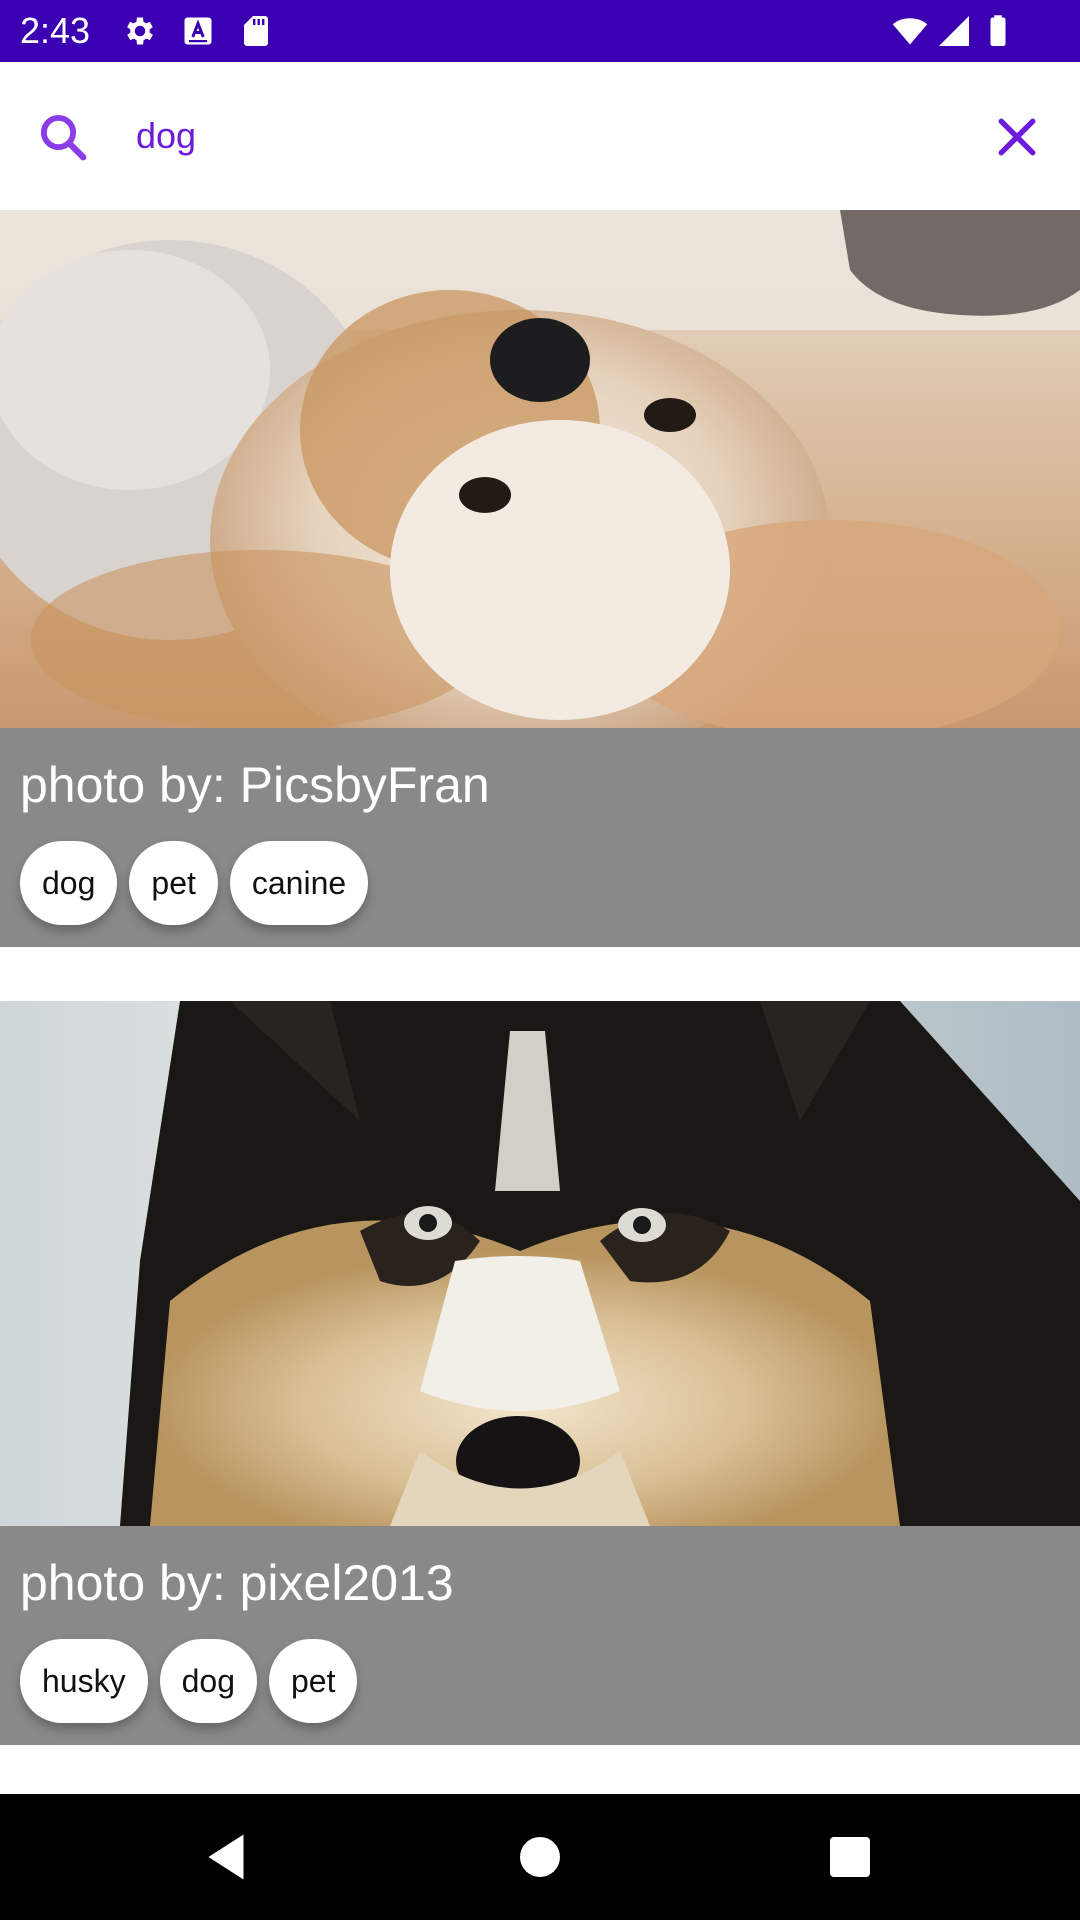 The height and width of the screenshot is (1920, 1080). I want to click on search-icon, so click(63, 137).